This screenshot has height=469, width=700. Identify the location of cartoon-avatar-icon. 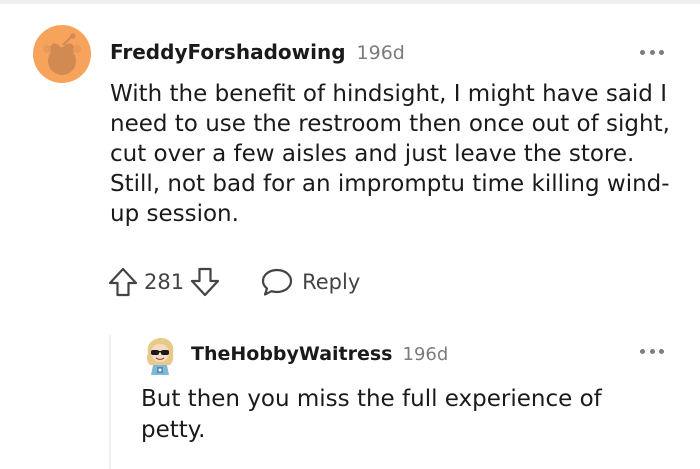
(160, 356).